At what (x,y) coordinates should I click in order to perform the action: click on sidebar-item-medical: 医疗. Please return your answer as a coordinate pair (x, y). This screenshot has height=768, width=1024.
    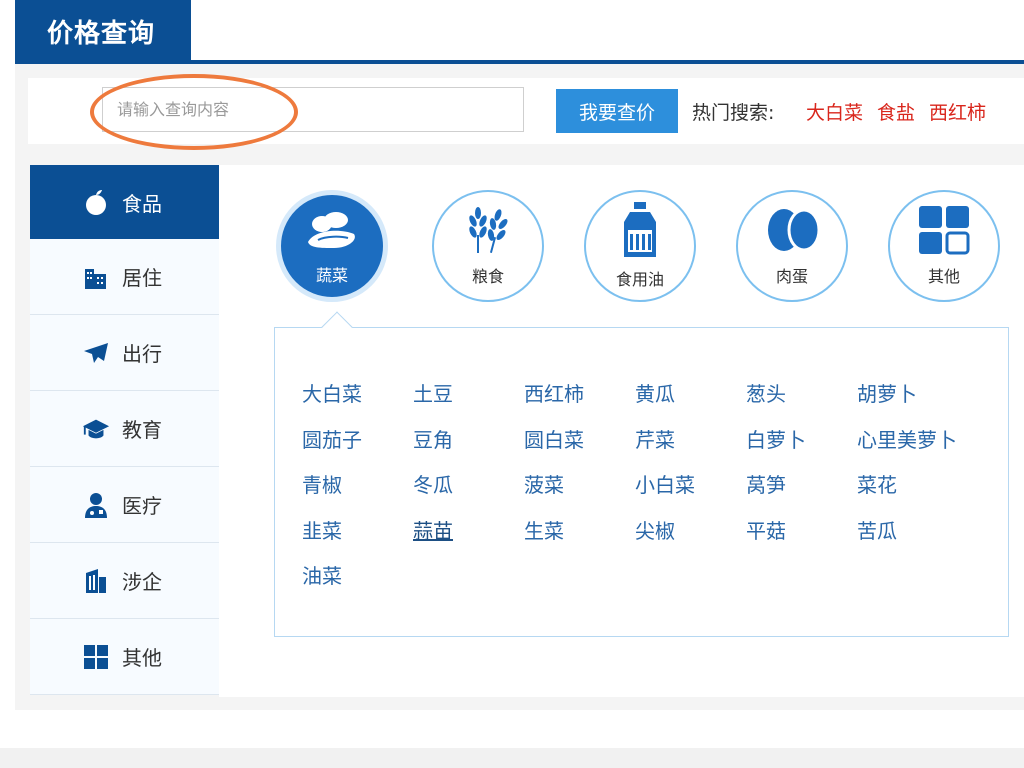
    Looking at the image, I should click on (124, 505).